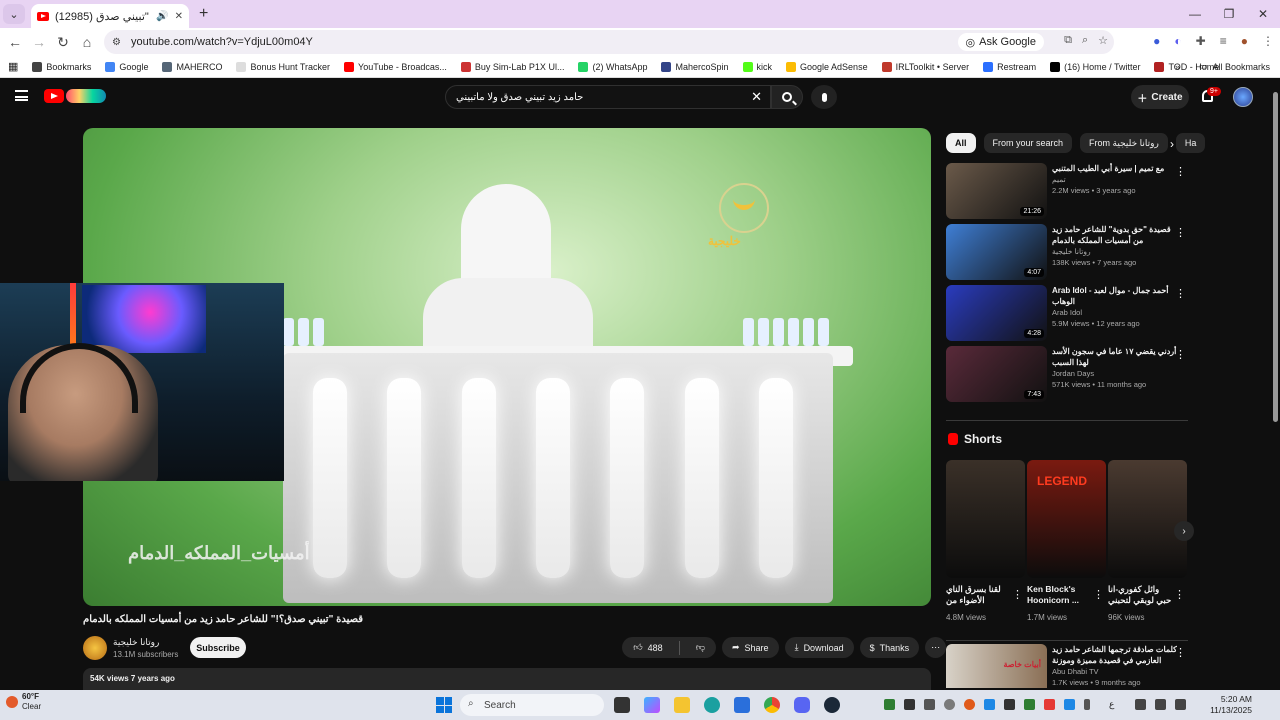 The image size is (1280, 720). What do you see at coordinates (832, 705) in the screenshot?
I see `steam-icon` at bounding box center [832, 705].